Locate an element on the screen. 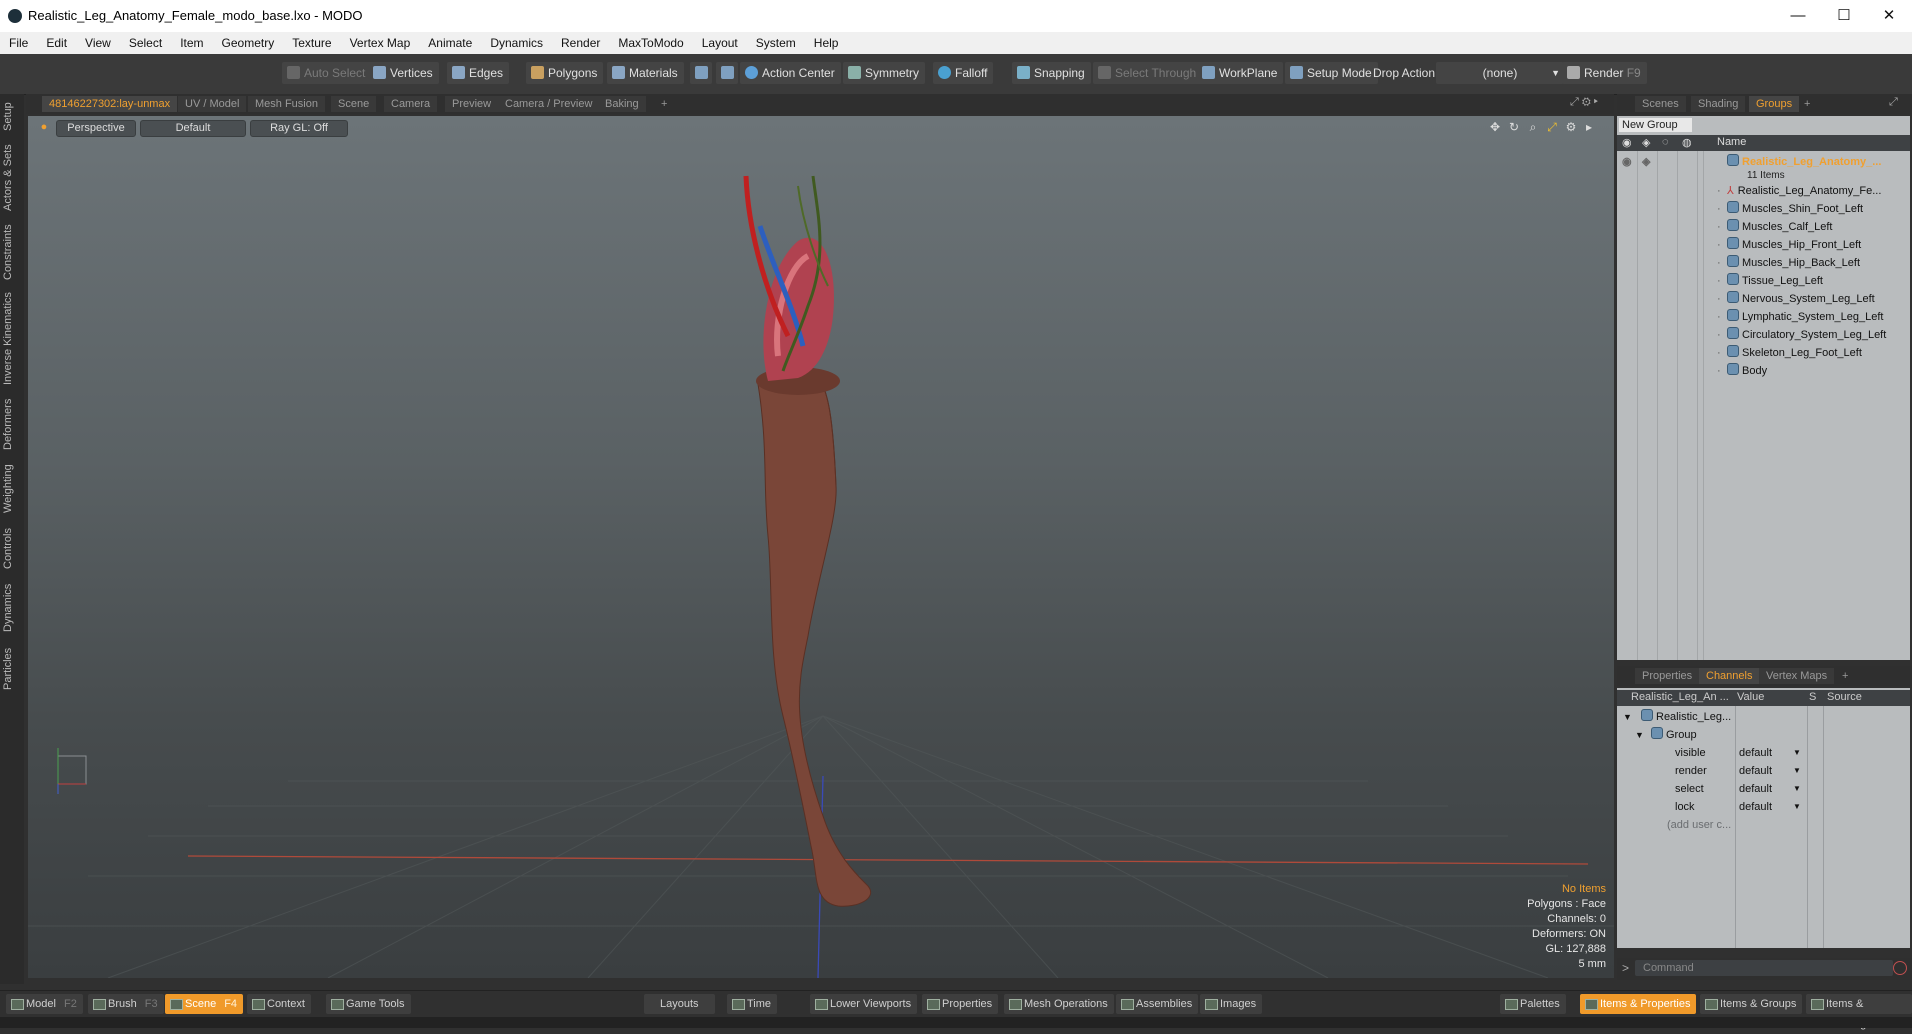 The width and height of the screenshot is (1912, 1034). channels-group-row: ▼ Group is located at coordinates (1763, 735).